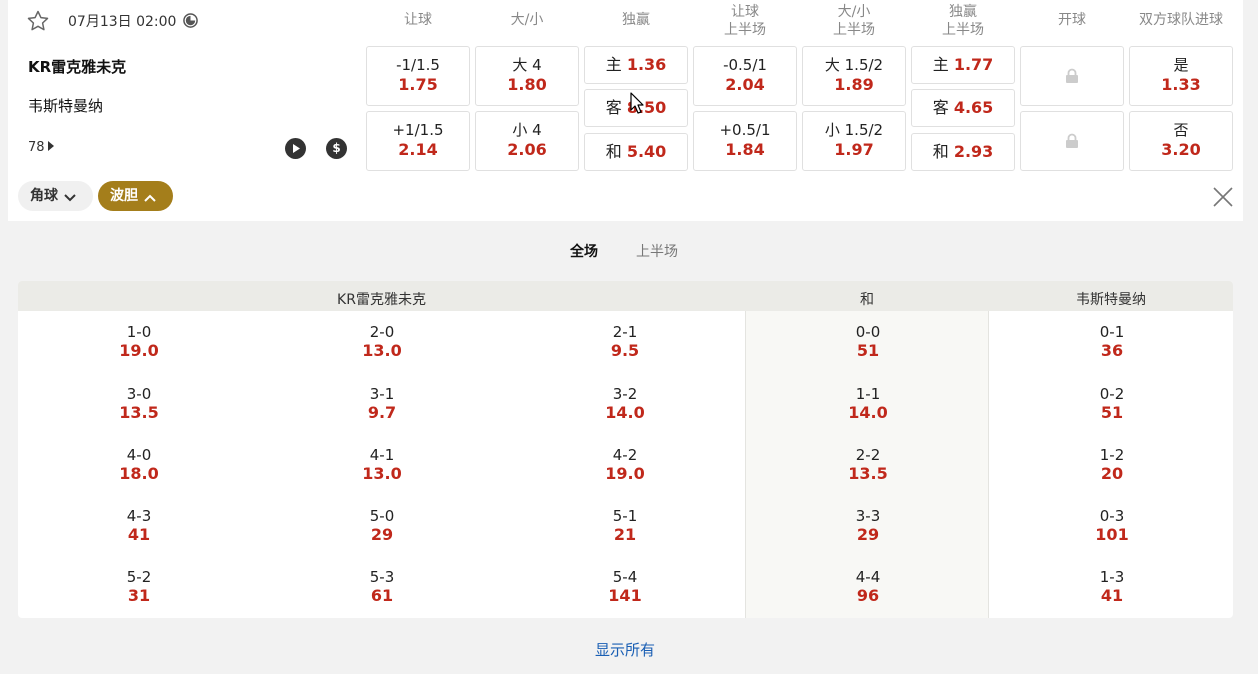 The image size is (1258, 674). Describe the element at coordinates (139, 332) in the screenshot. I see `score-label: 1-0` at that location.